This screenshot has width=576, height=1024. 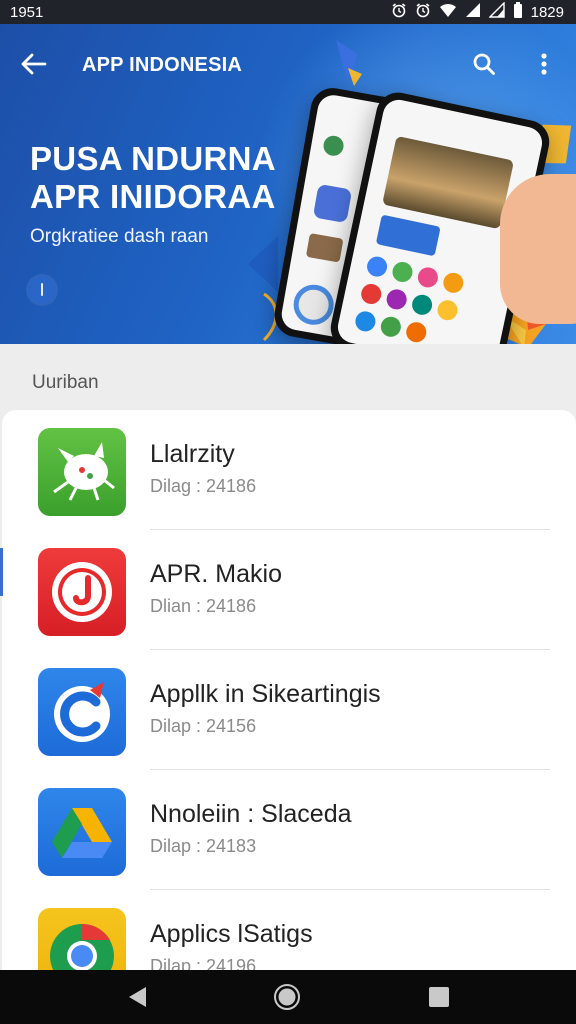 I want to click on hero-headline: PUSA NDURNA APR INIDORAA, so click(x=153, y=178).